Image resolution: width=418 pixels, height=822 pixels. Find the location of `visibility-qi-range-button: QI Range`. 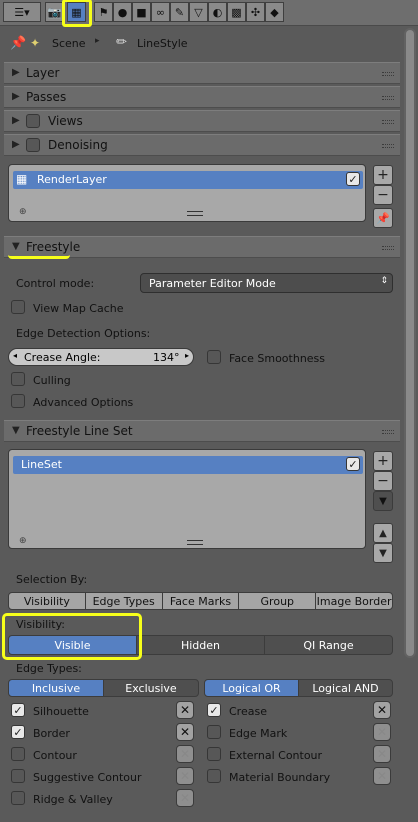

visibility-qi-range-button: QI Range is located at coordinates (328, 645).